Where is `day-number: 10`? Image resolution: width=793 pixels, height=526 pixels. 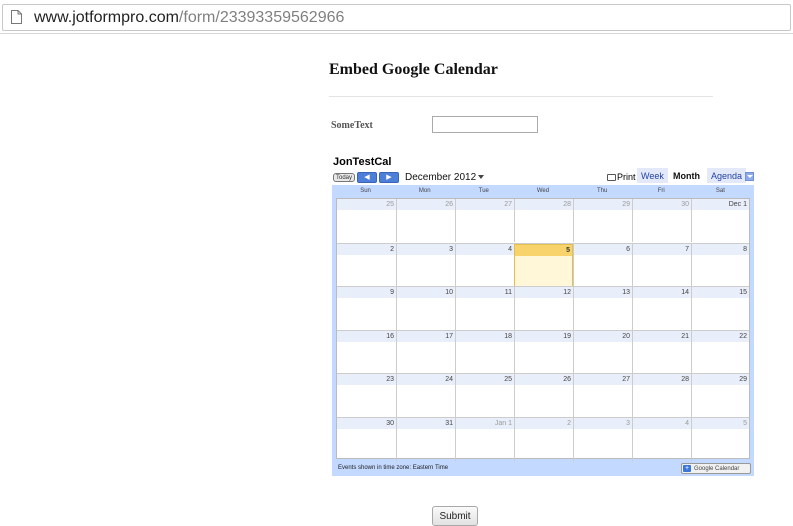
day-number: 10 is located at coordinates (449, 292).